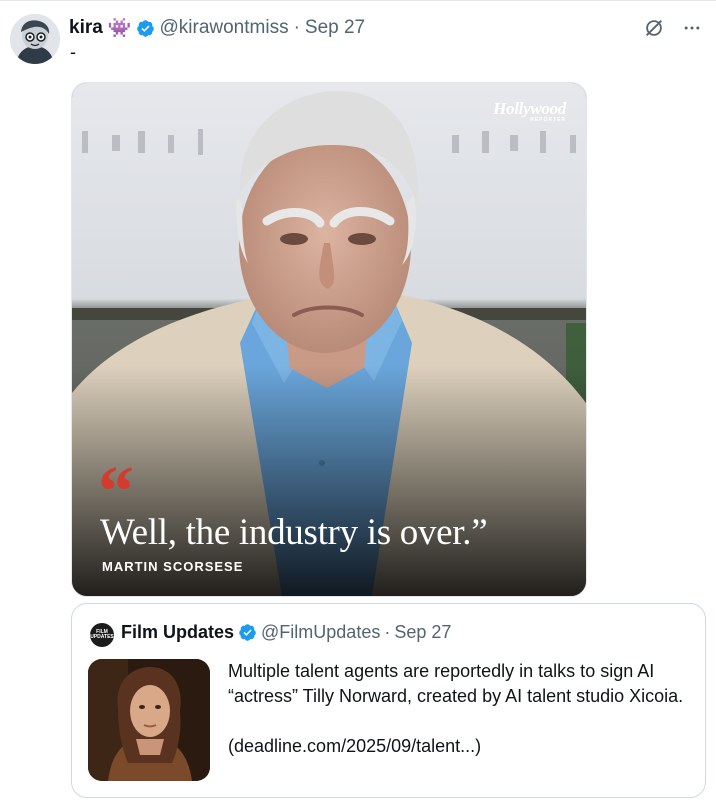 The width and height of the screenshot is (716, 806). I want to click on hollywood-reporter-logo: Hollywood REPORTER, so click(529, 111).